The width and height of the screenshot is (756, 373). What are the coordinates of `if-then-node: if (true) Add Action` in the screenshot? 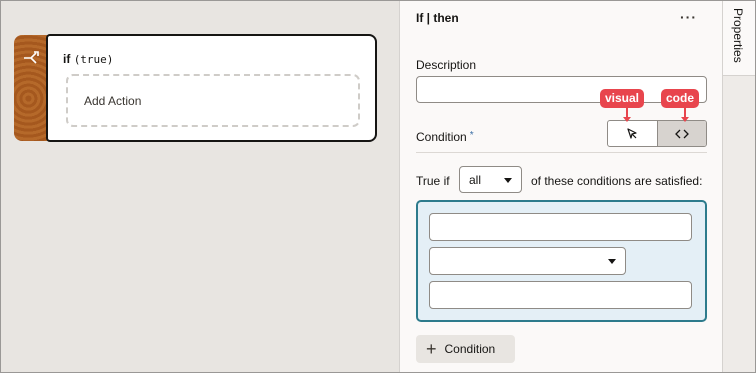 It's located at (195, 88).